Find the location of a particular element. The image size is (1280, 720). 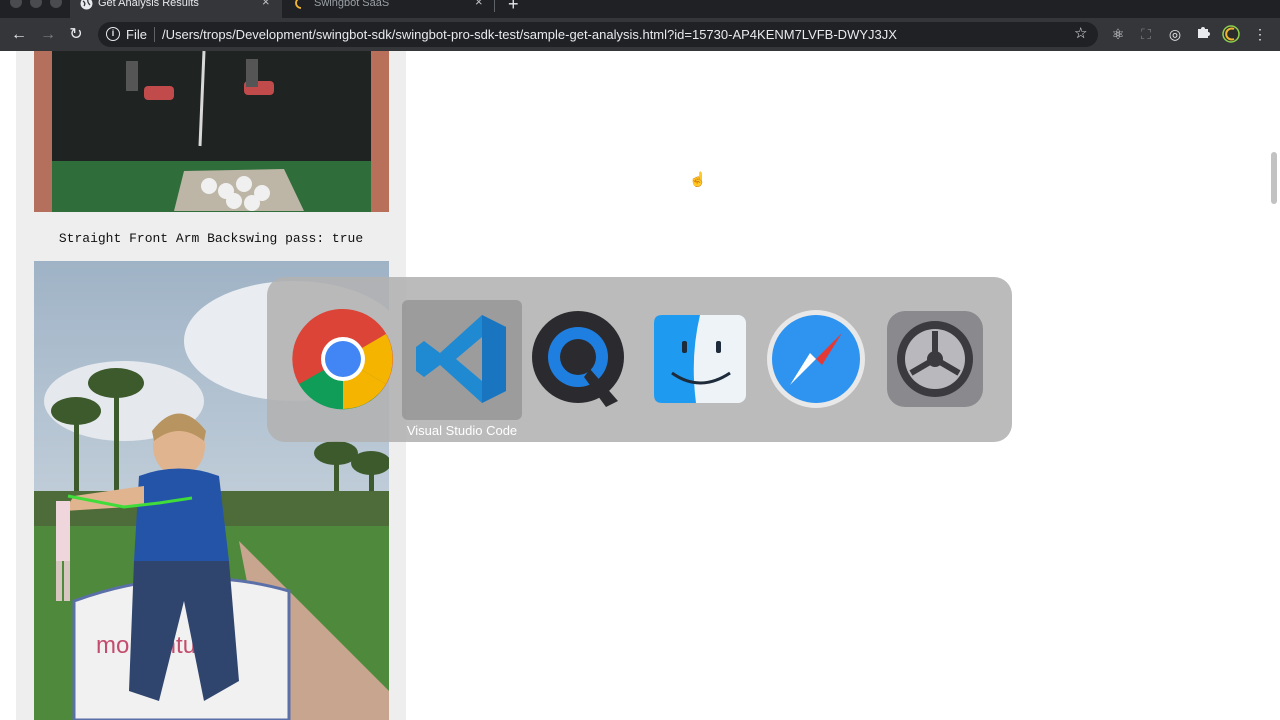

quicktime-icon is located at coordinates (580, 359).